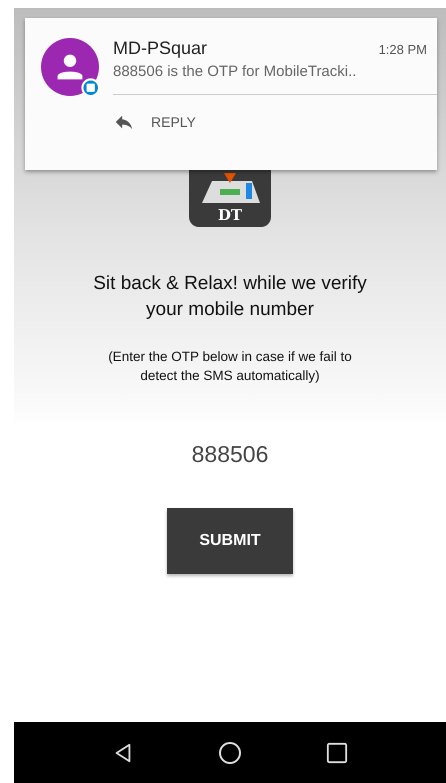 This screenshot has width=446, height=783. What do you see at coordinates (154, 122) in the screenshot?
I see `reply-button: REPLY` at bounding box center [154, 122].